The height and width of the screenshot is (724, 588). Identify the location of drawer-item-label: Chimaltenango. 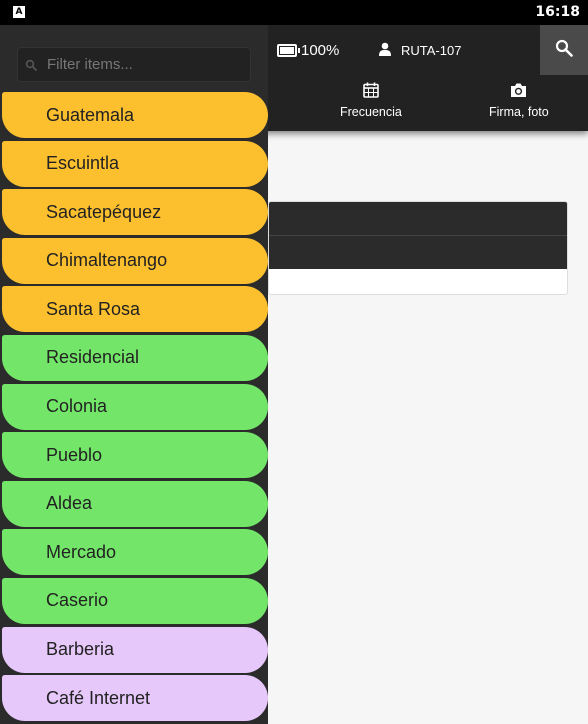
(107, 260).